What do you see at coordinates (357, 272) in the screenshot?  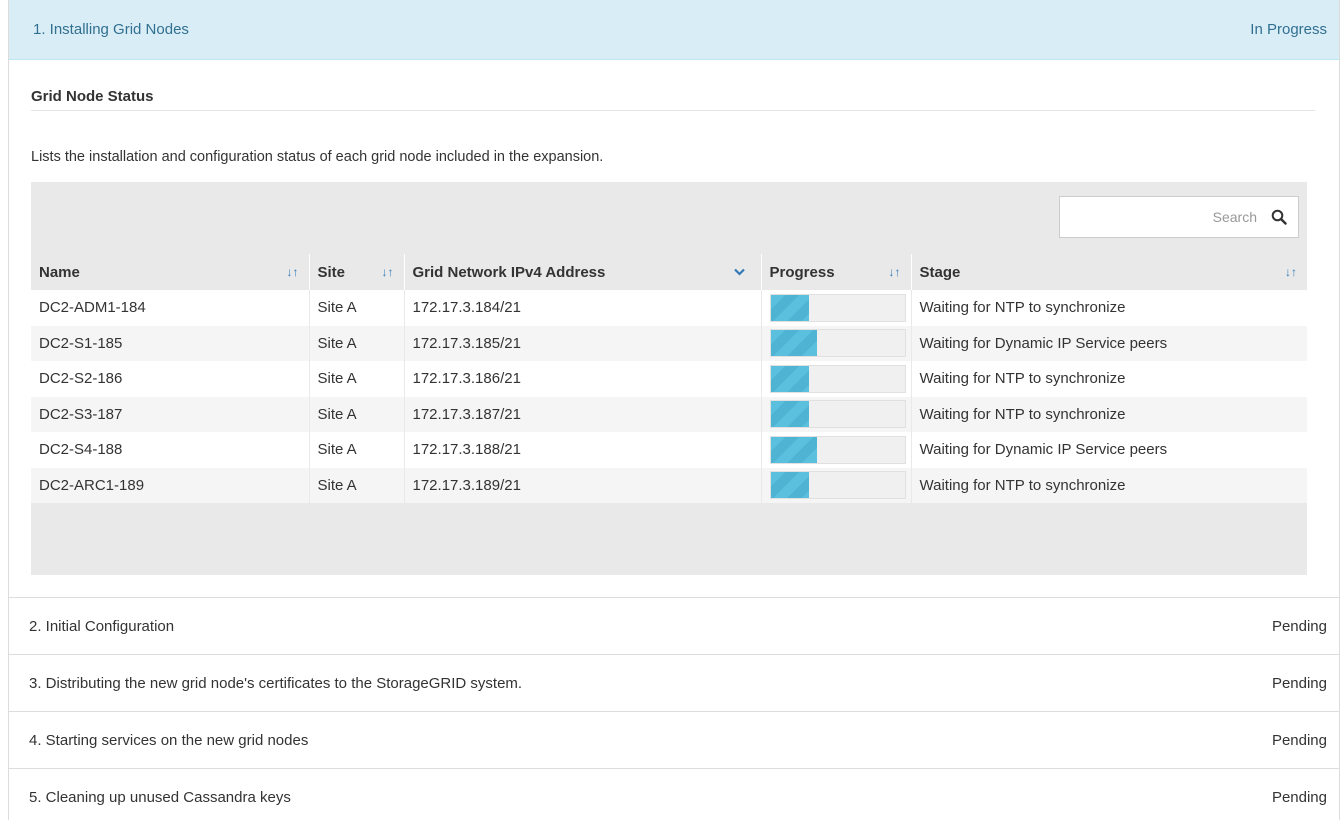 I see `column-header-site: Site ↓↑` at bounding box center [357, 272].